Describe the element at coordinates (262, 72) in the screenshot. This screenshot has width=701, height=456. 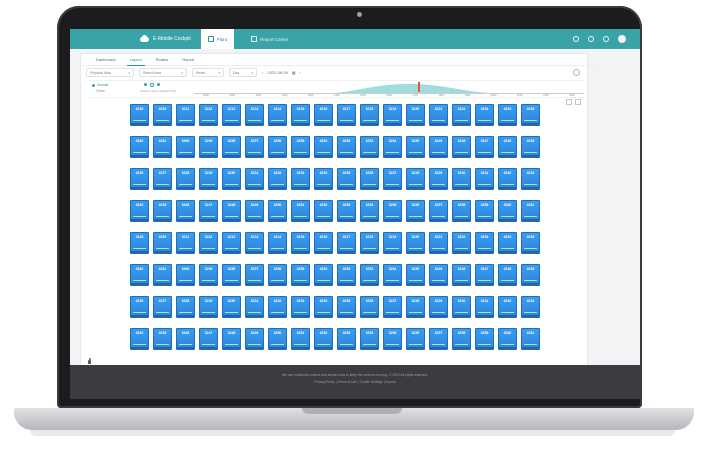
I see `prev-date-icon: ‹` at that location.